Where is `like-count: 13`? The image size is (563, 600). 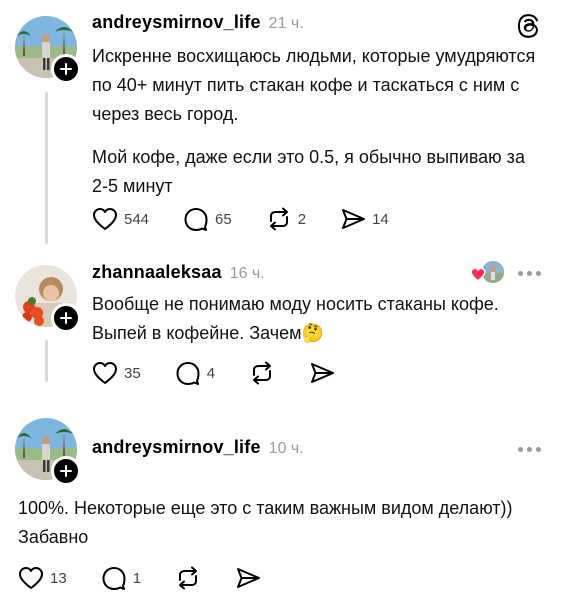
like-count: 13 is located at coordinates (58, 578).